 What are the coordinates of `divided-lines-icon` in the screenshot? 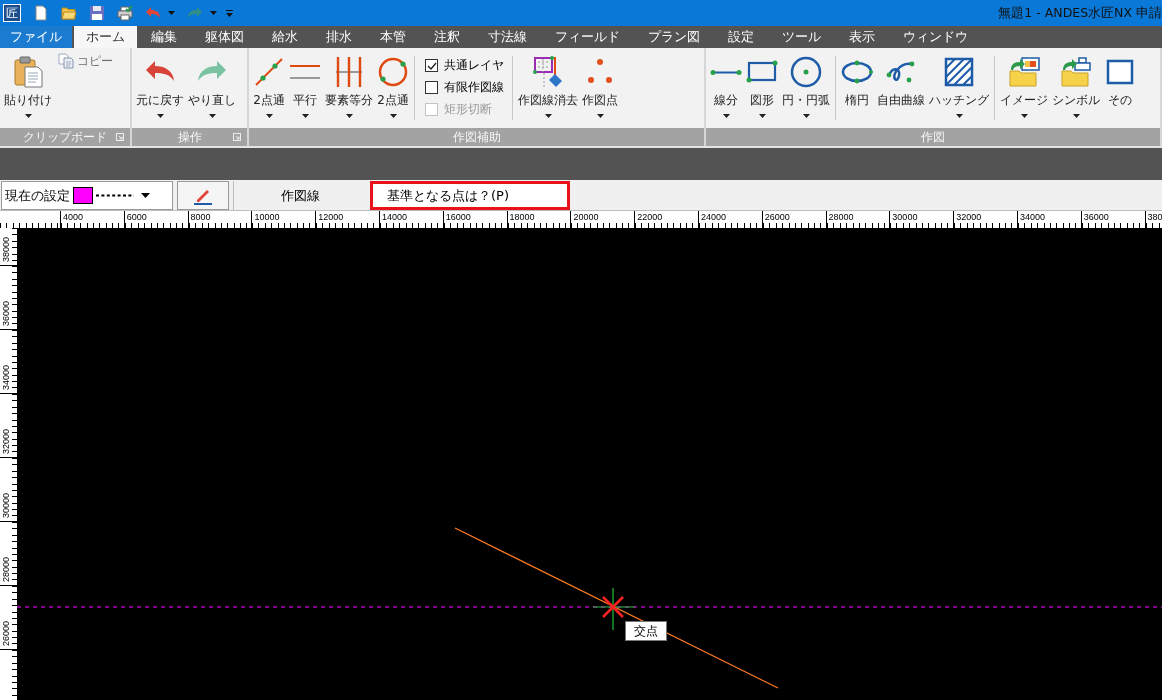 It's located at (349, 72).